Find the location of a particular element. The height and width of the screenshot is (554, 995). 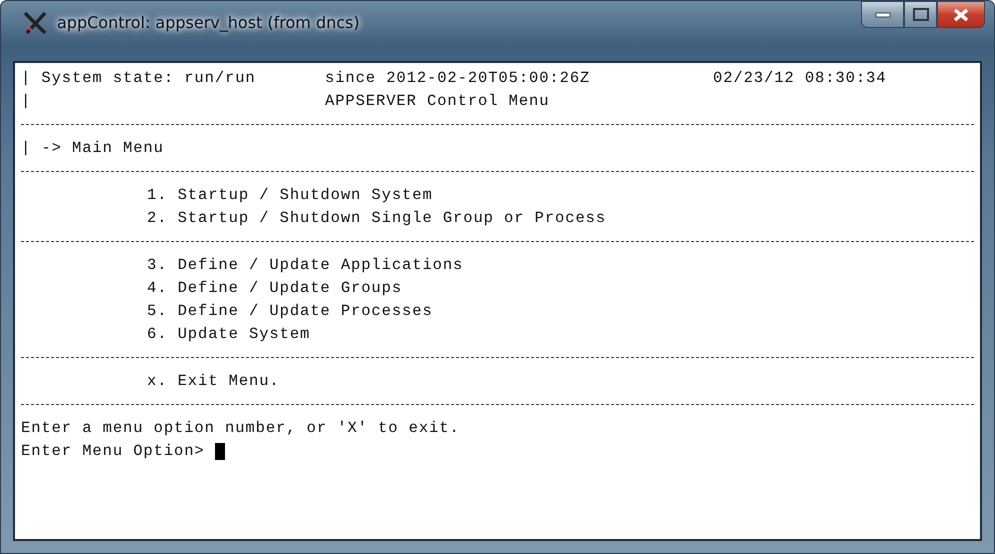

minimize-icon is located at coordinates (882, 15).